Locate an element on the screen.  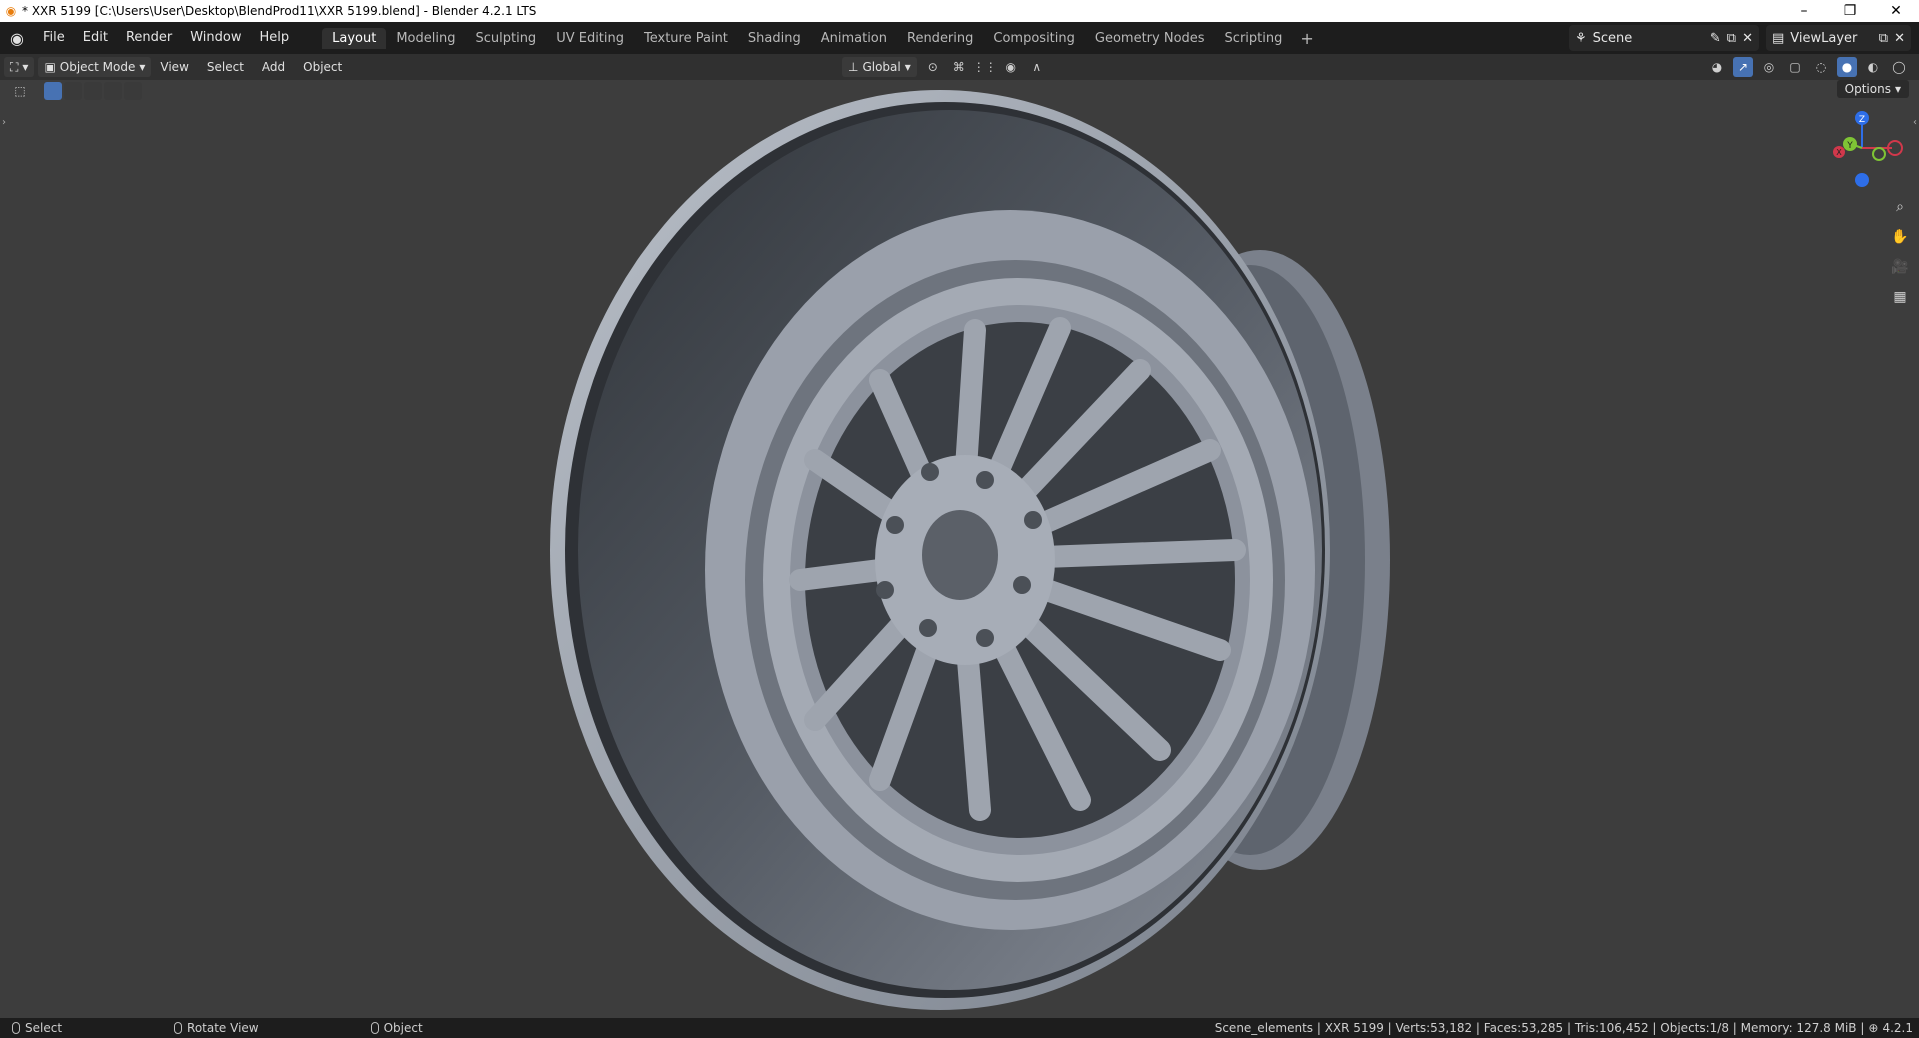
select-subtract-icon is located at coordinates (93, 91).